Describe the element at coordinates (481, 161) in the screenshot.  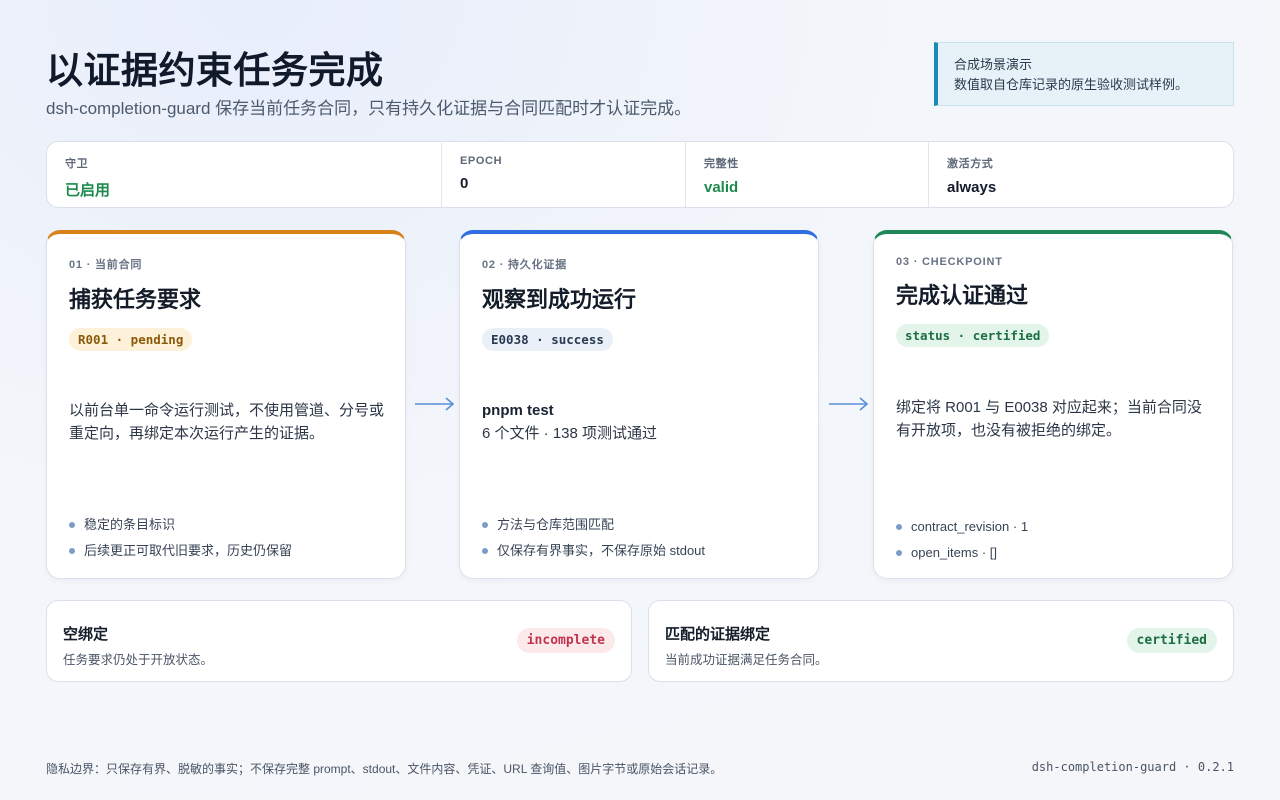
I see `status-key: EPOCH` at that location.